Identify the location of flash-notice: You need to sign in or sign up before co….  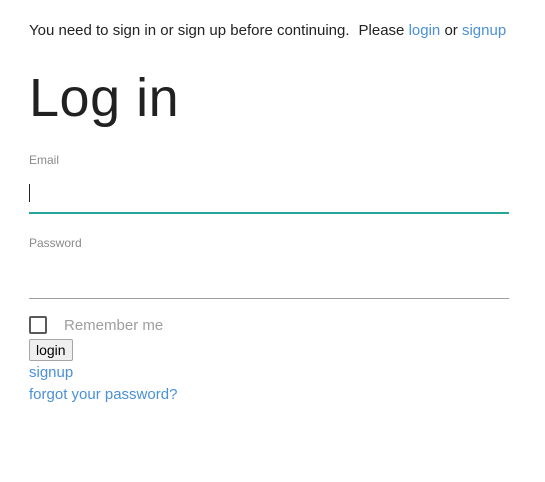
(267, 31).